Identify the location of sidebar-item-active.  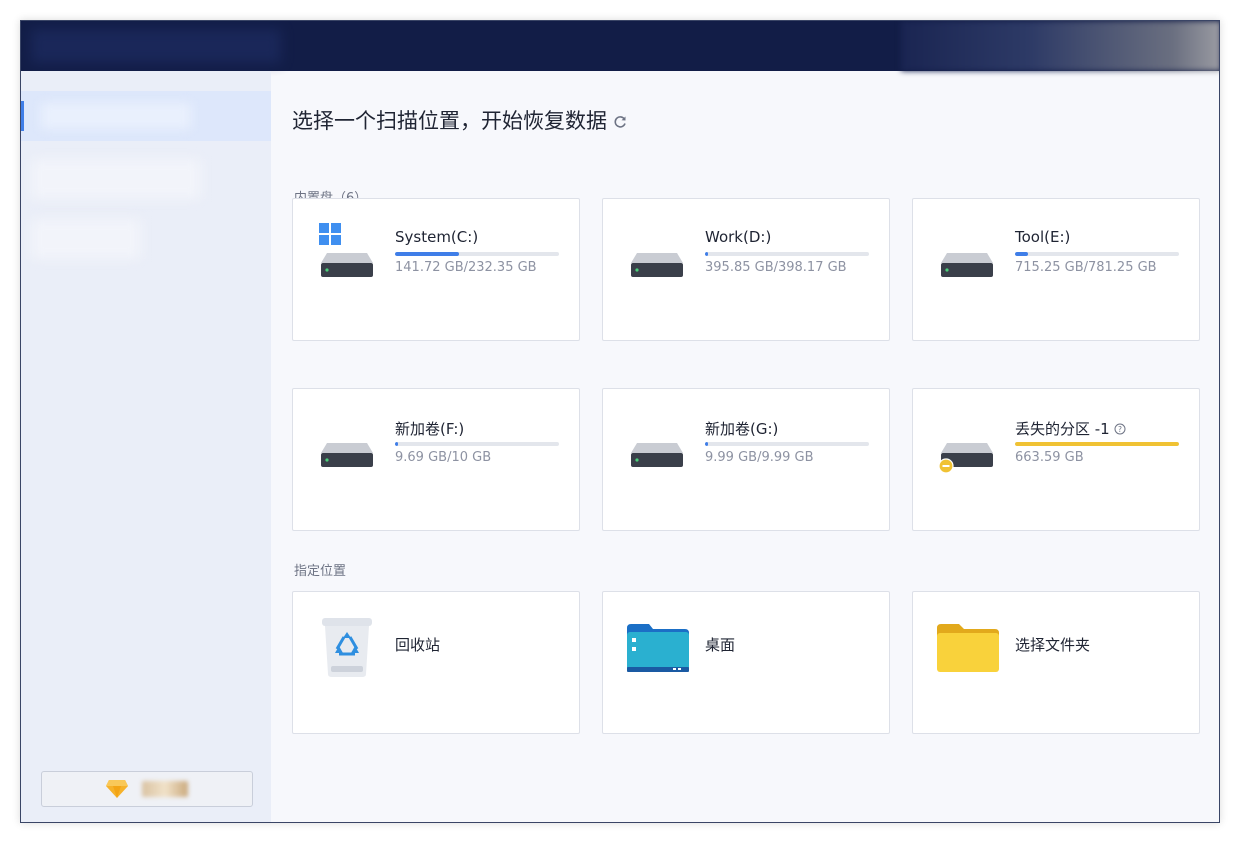
(146, 116).